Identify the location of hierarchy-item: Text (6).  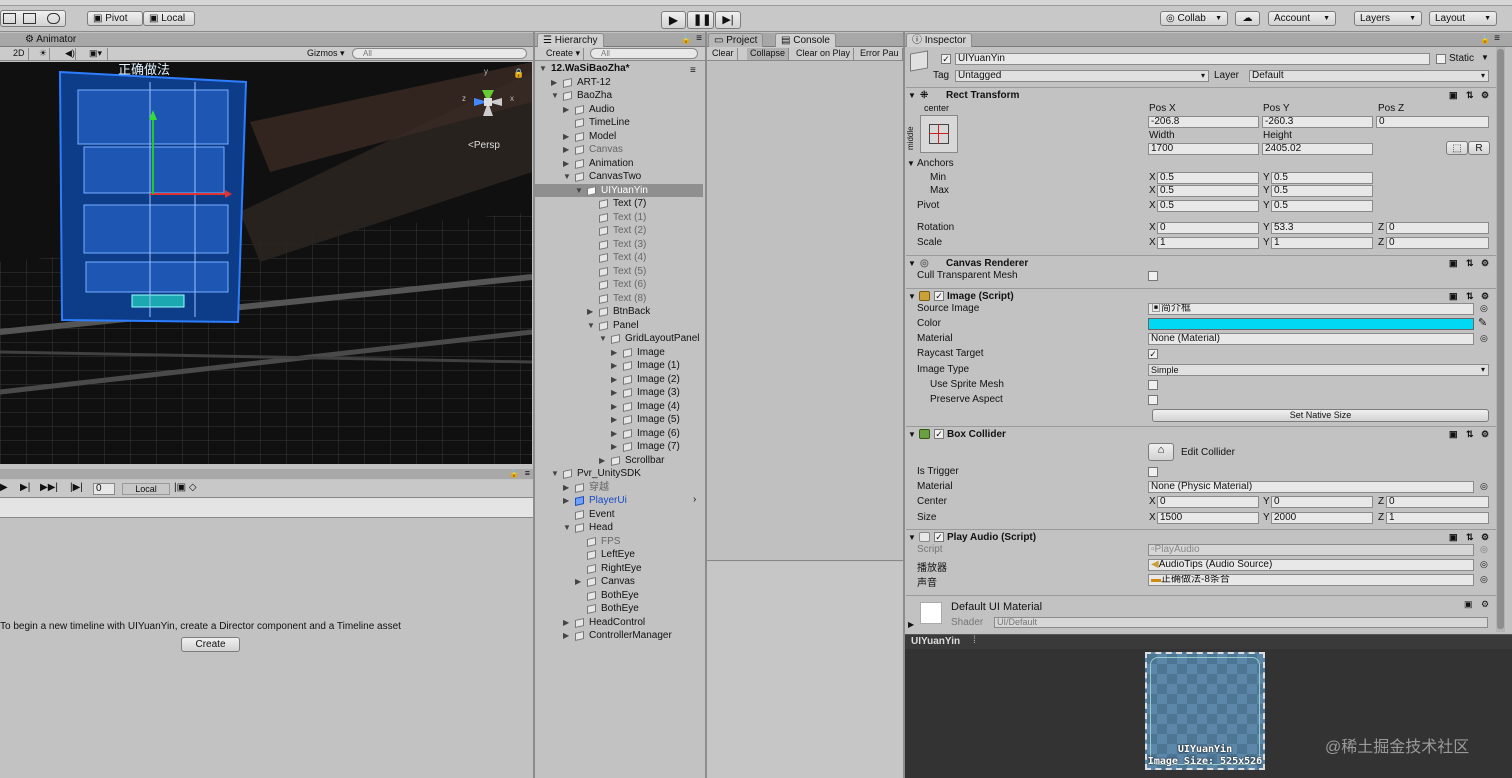
(619, 285).